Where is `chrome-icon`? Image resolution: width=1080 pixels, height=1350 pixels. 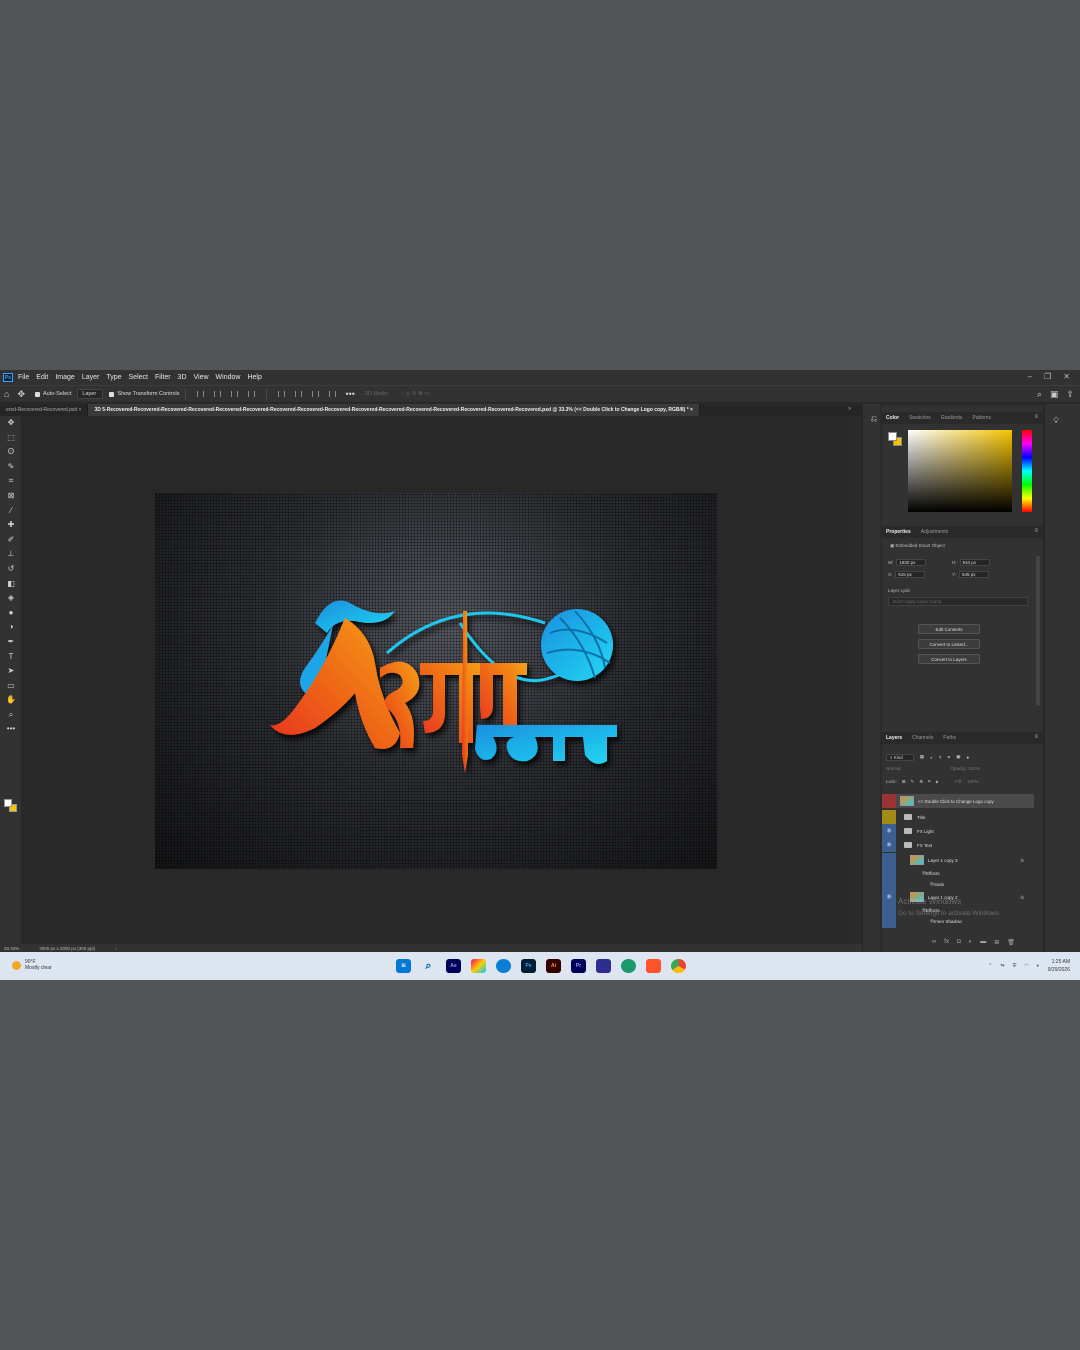 chrome-icon is located at coordinates (678, 966).